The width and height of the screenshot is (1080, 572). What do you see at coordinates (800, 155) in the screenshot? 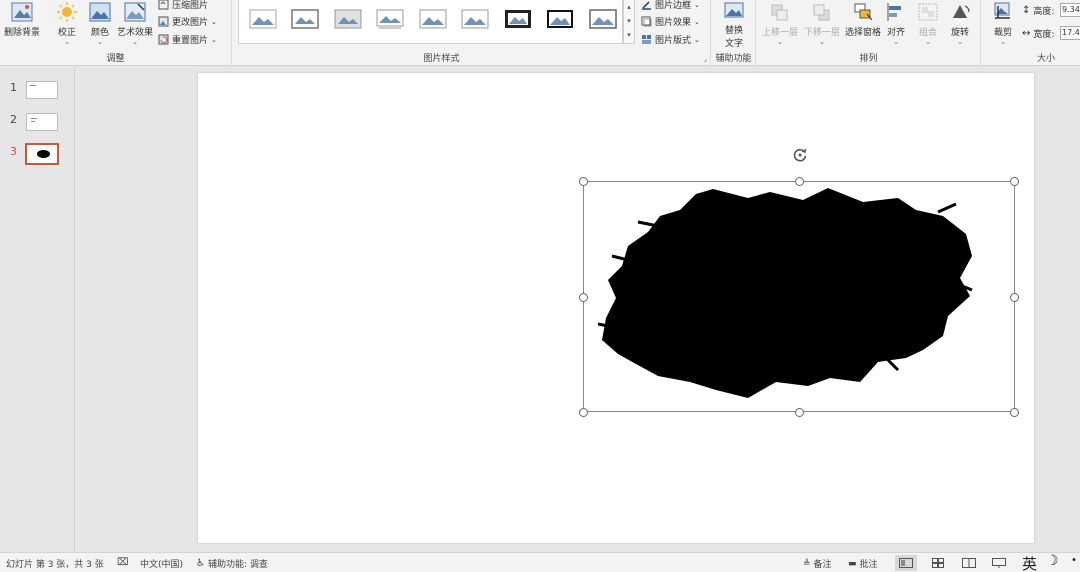
I see `rotate-handle-icon` at bounding box center [800, 155].